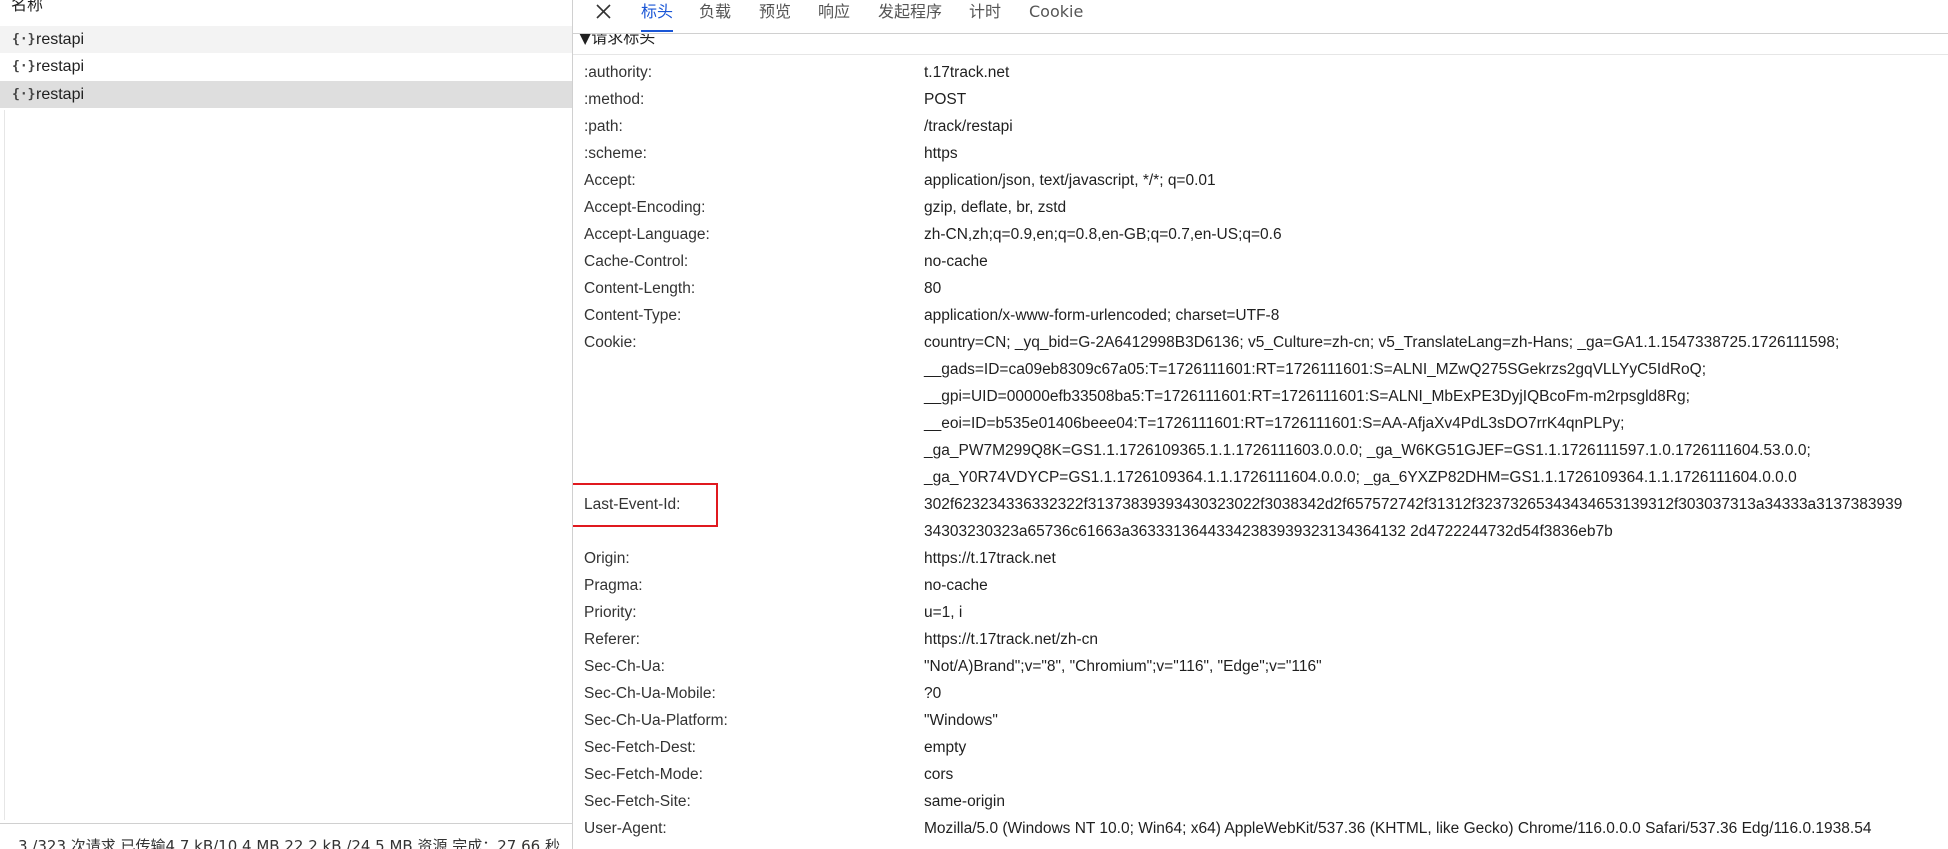 This screenshot has width=1948, height=849. I want to click on header-value: same-origin, so click(964, 801).